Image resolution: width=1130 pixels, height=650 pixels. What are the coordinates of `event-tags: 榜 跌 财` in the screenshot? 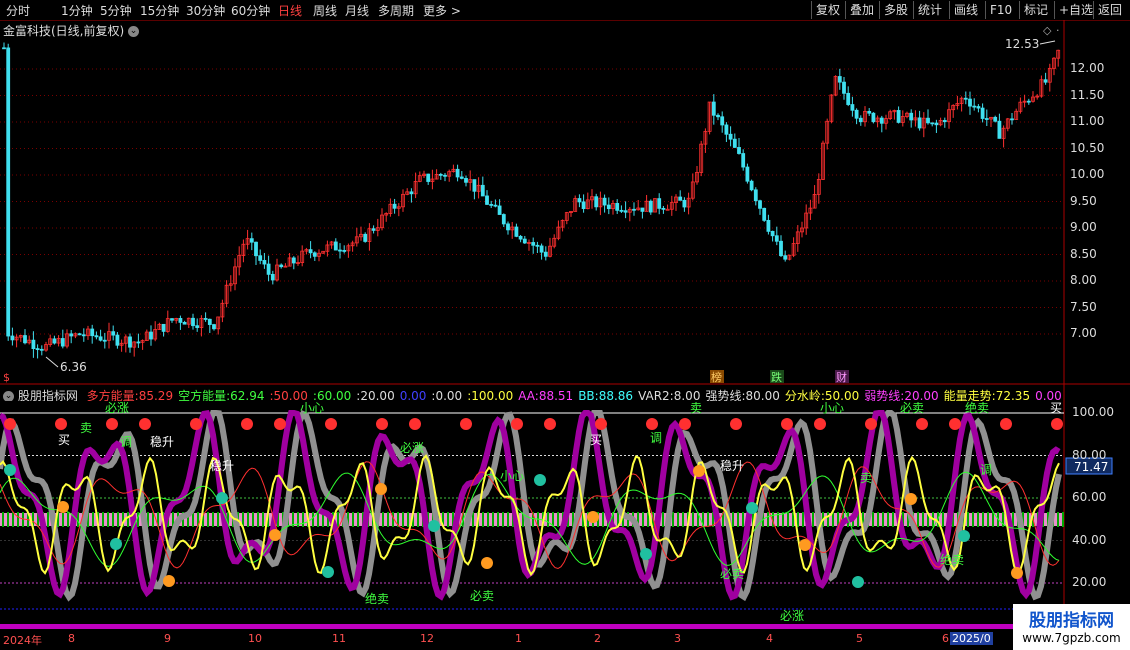 It's located at (779, 377).